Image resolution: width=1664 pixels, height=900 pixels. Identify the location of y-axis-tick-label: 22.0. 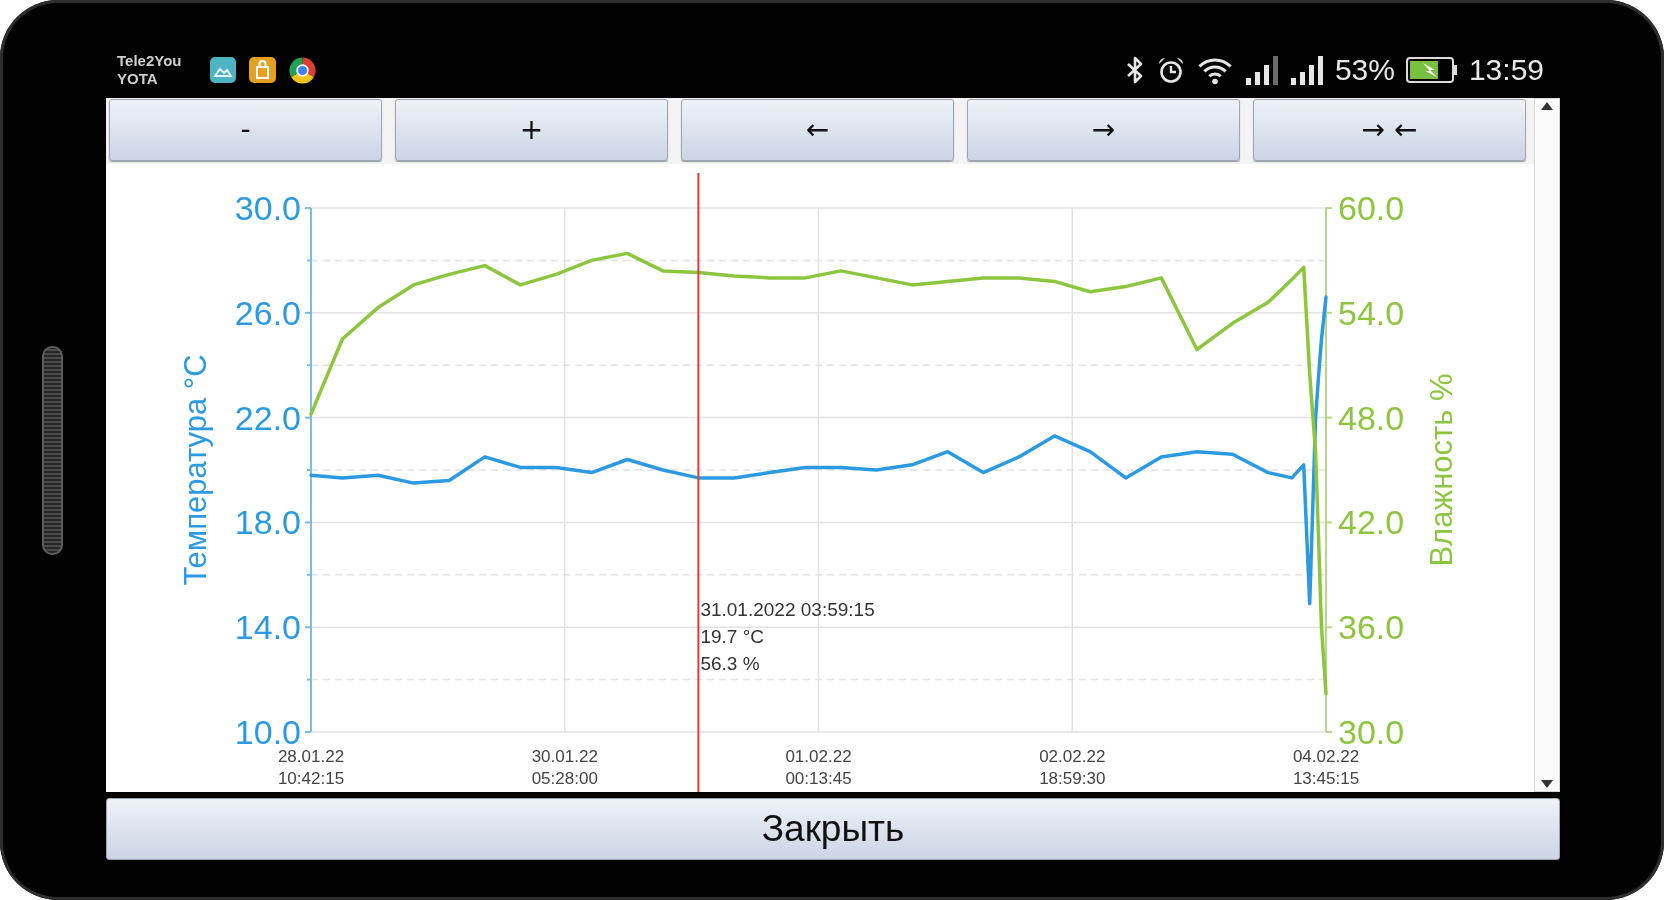
(267, 417).